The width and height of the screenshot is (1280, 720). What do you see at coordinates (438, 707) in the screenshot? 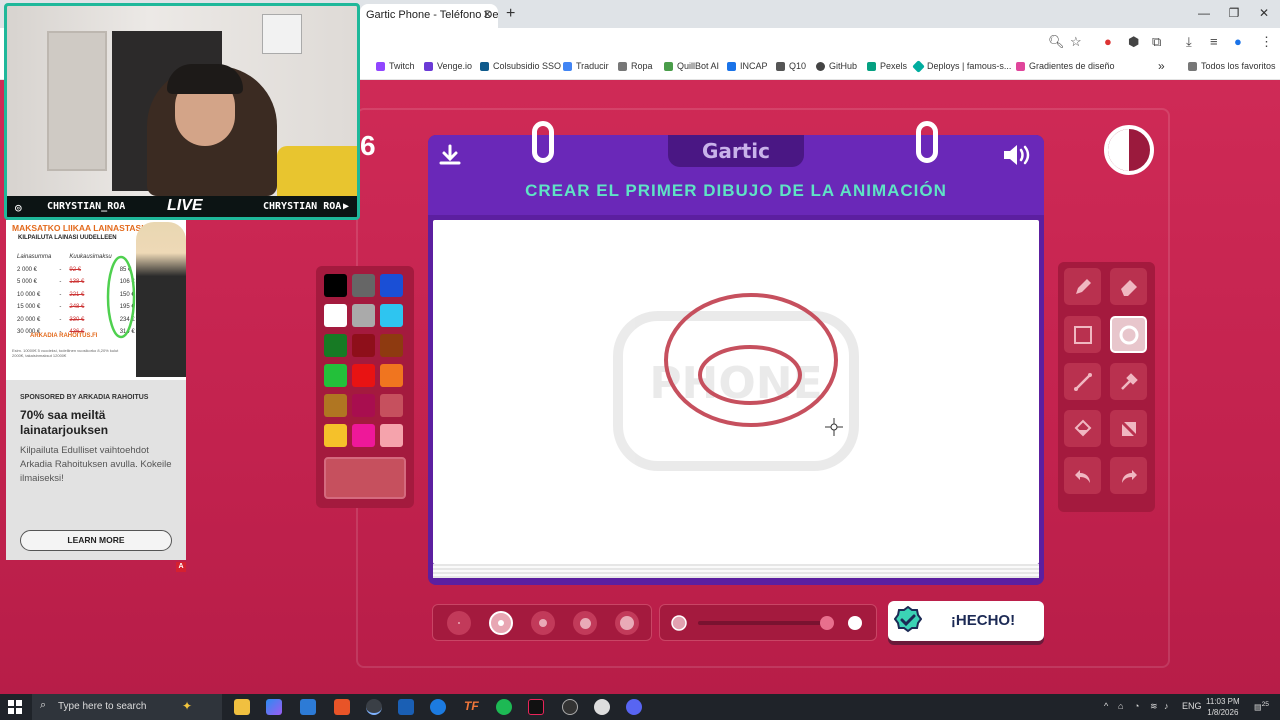
I see `firefox-icon` at bounding box center [438, 707].